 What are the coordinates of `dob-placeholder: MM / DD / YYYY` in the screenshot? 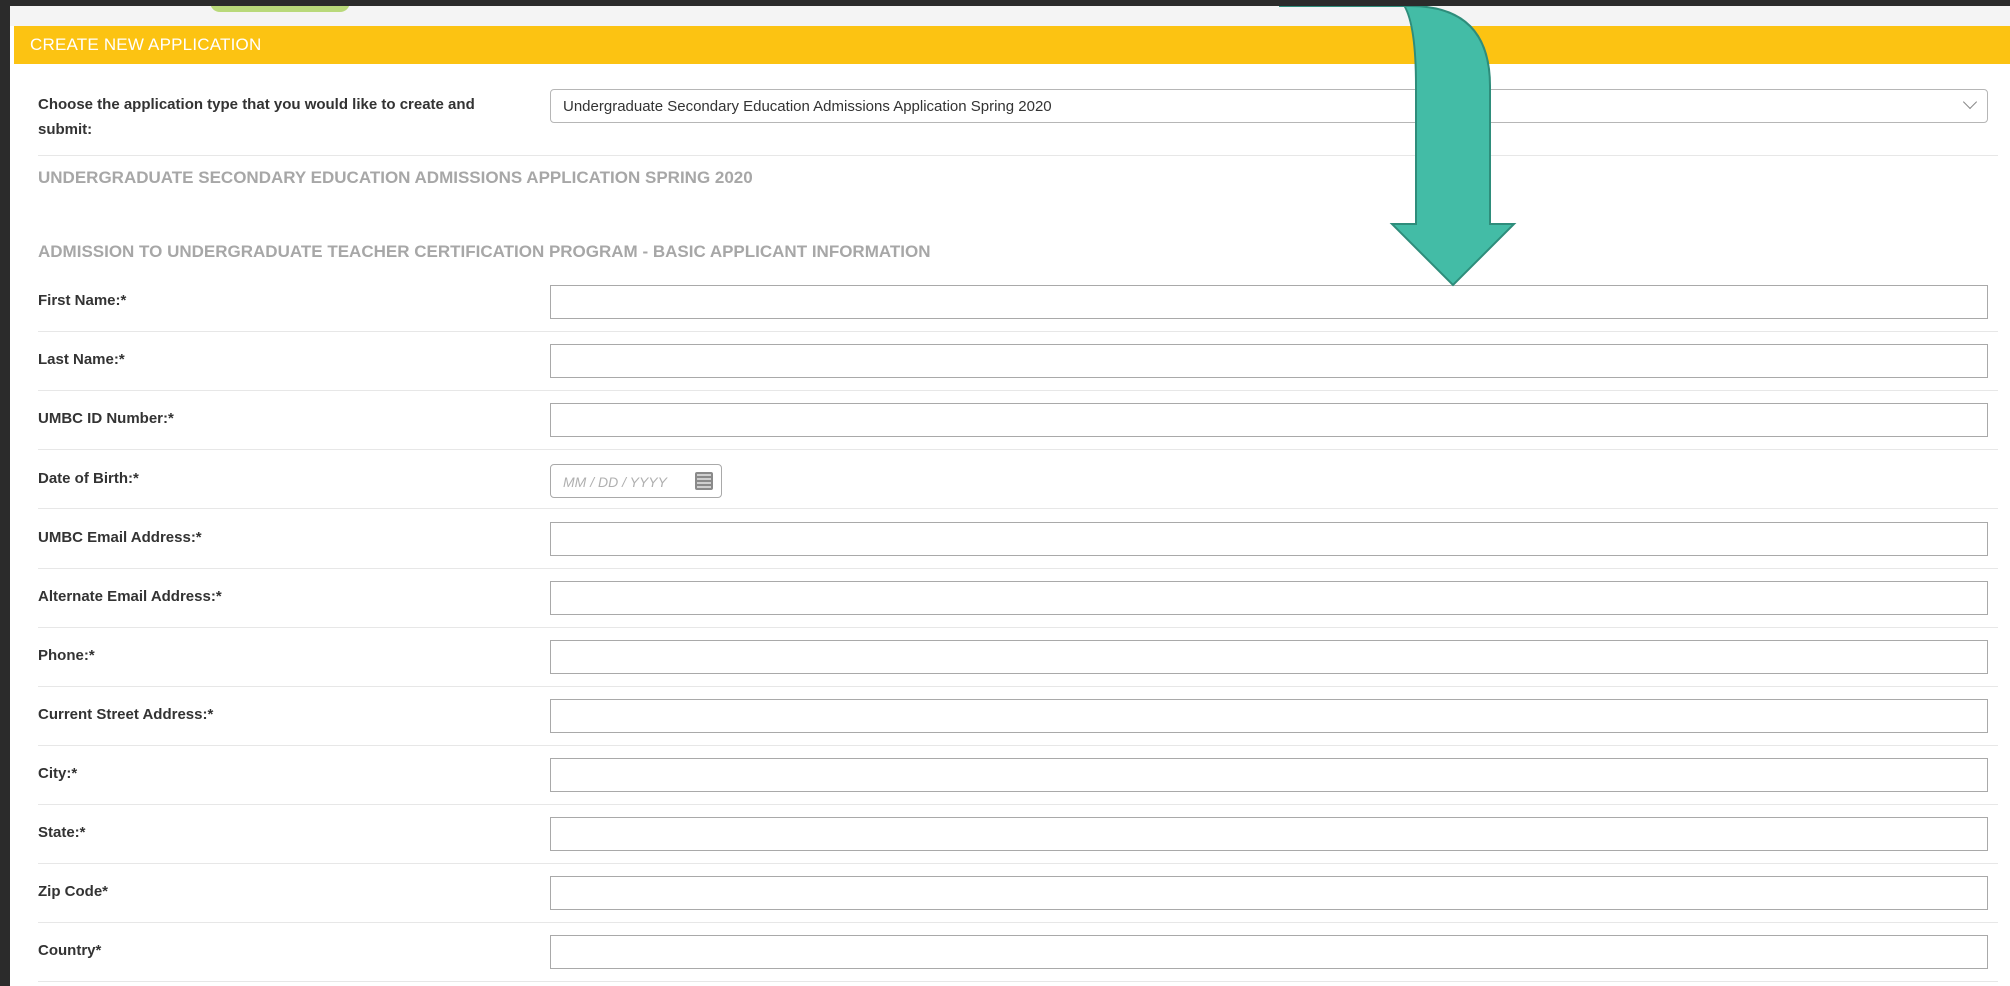 It's located at (615, 482).